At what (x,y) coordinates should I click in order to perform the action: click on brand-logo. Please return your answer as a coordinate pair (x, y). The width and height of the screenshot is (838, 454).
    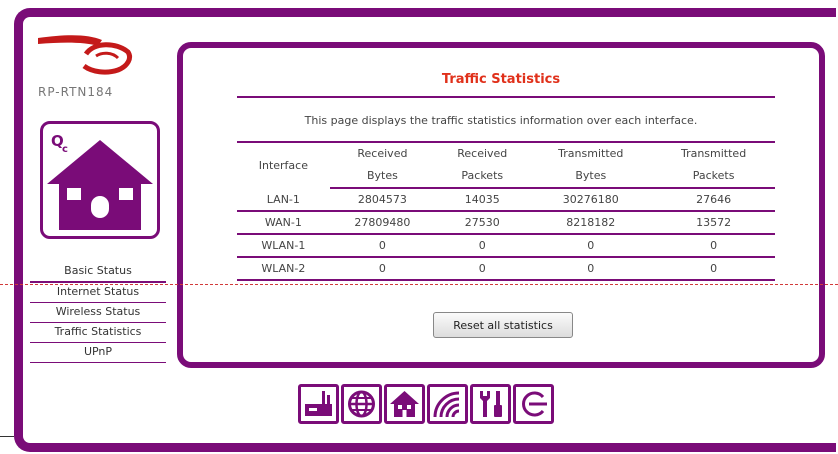
    Looking at the image, I should click on (85, 55).